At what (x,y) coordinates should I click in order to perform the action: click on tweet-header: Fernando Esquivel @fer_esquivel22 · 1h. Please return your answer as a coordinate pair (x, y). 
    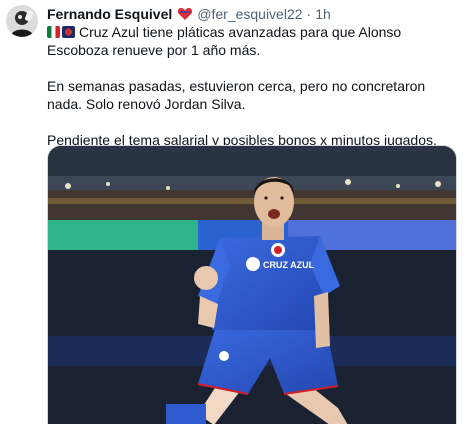
    Looking at the image, I should click on (189, 14).